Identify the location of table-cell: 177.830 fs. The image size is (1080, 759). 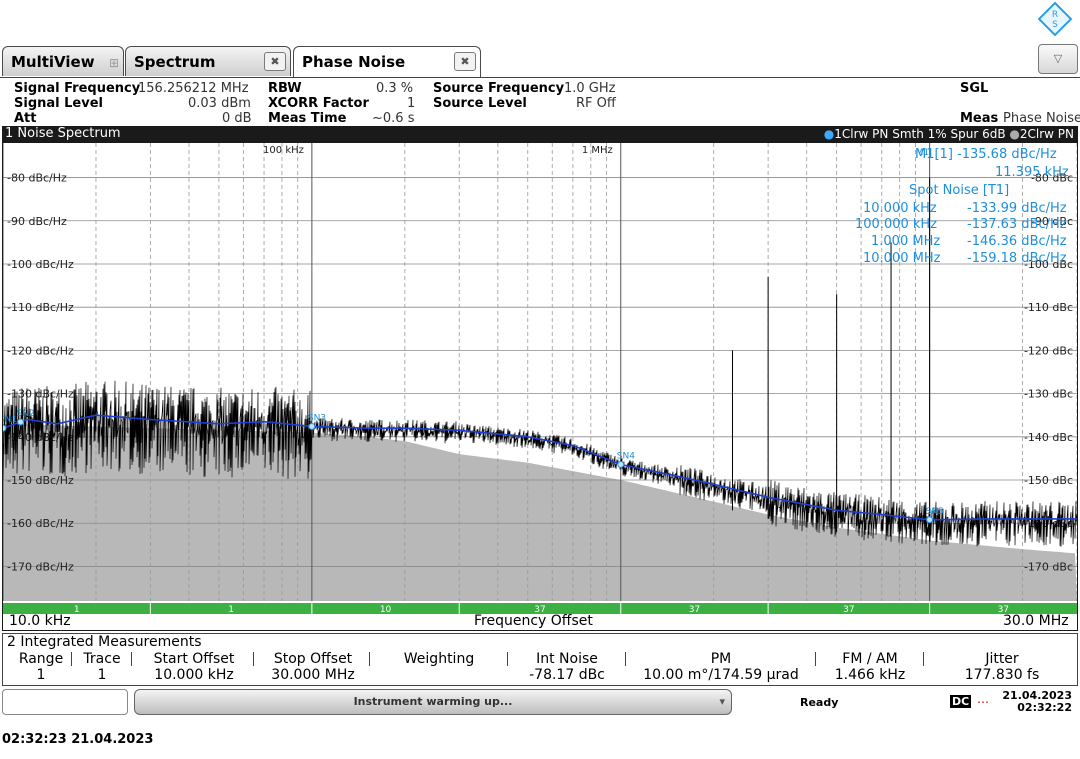
(1002, 675).